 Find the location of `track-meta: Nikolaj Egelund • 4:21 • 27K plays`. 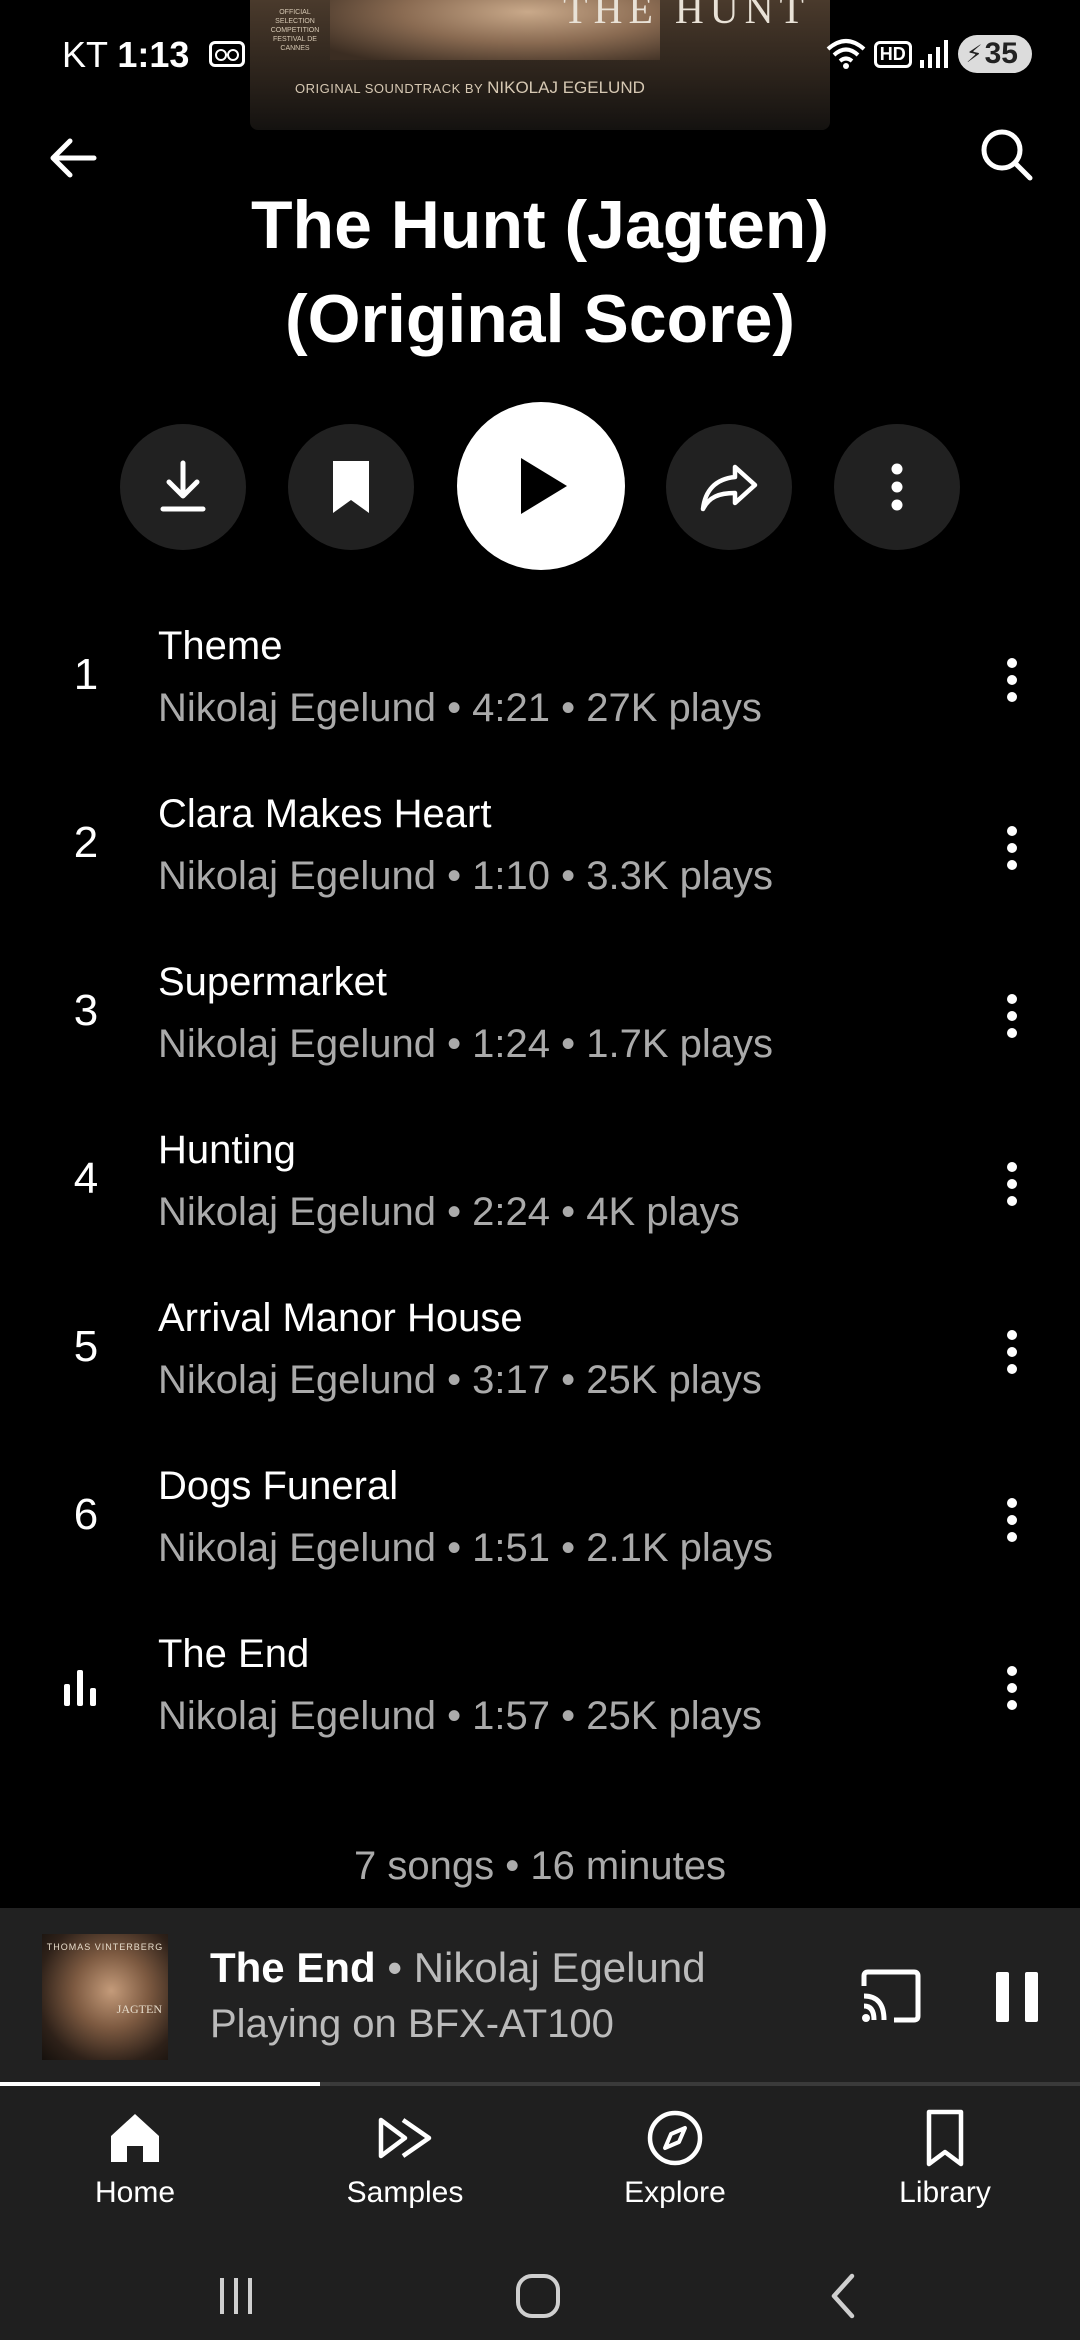

track-meta: Nikolaj Egelund • 4:21 • 27K plays is located at coordinates (460, 708).